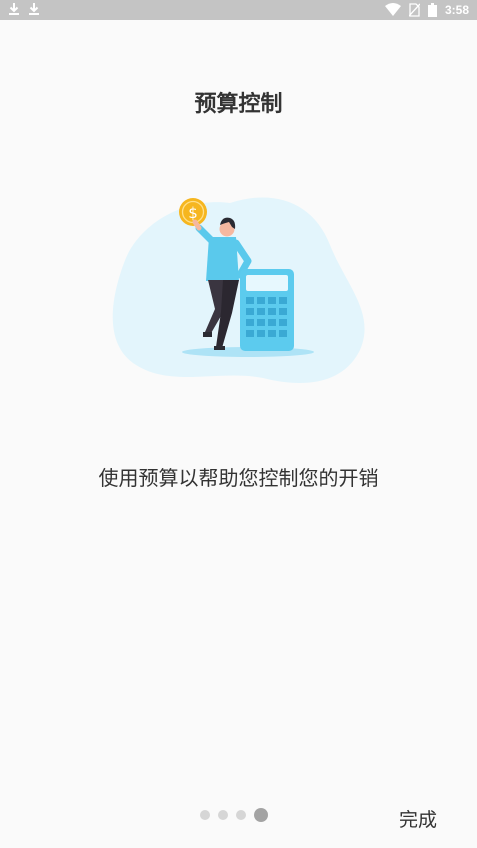 The width and height of the screenshot is (477, 848). Describe the element at coordinates (426, 10) in the screenshot. I see `status-right-icons: 3:58` at that location.